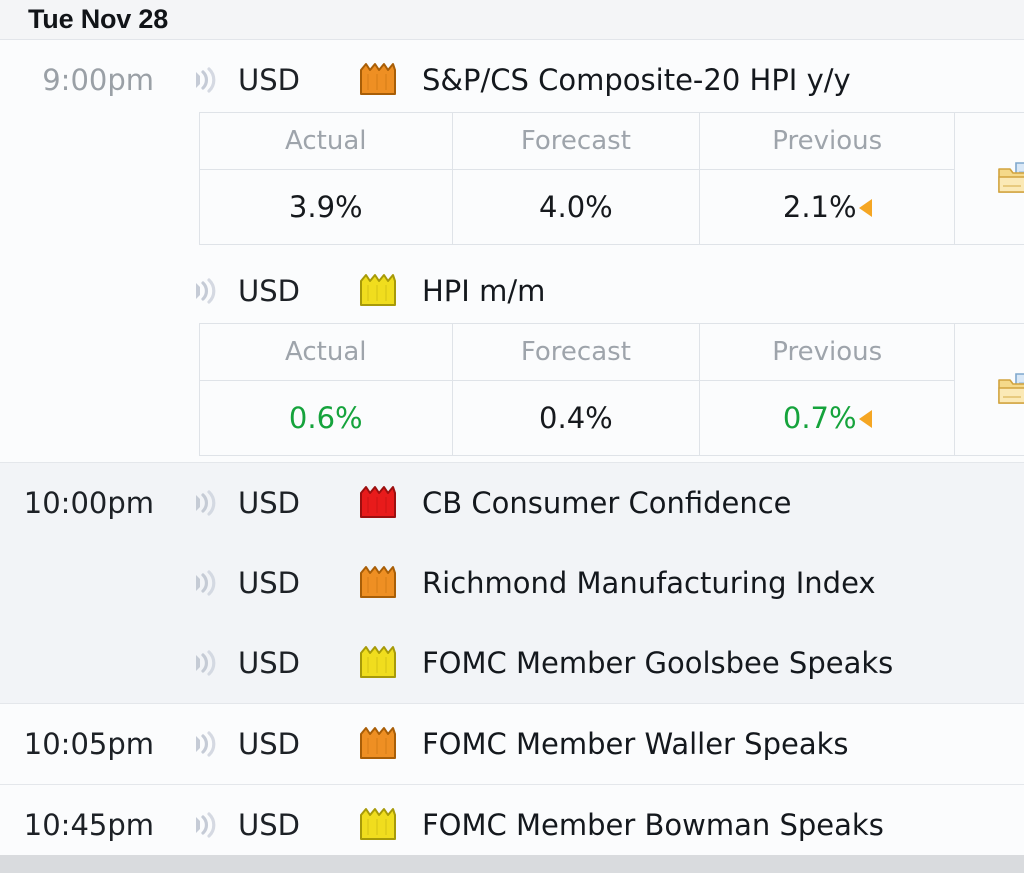 The width and height of the screenshot is (1024, 873). I want to click on calendar-event-row: USD FOMC Member Goolsbee Speaks, so click(512, 663).